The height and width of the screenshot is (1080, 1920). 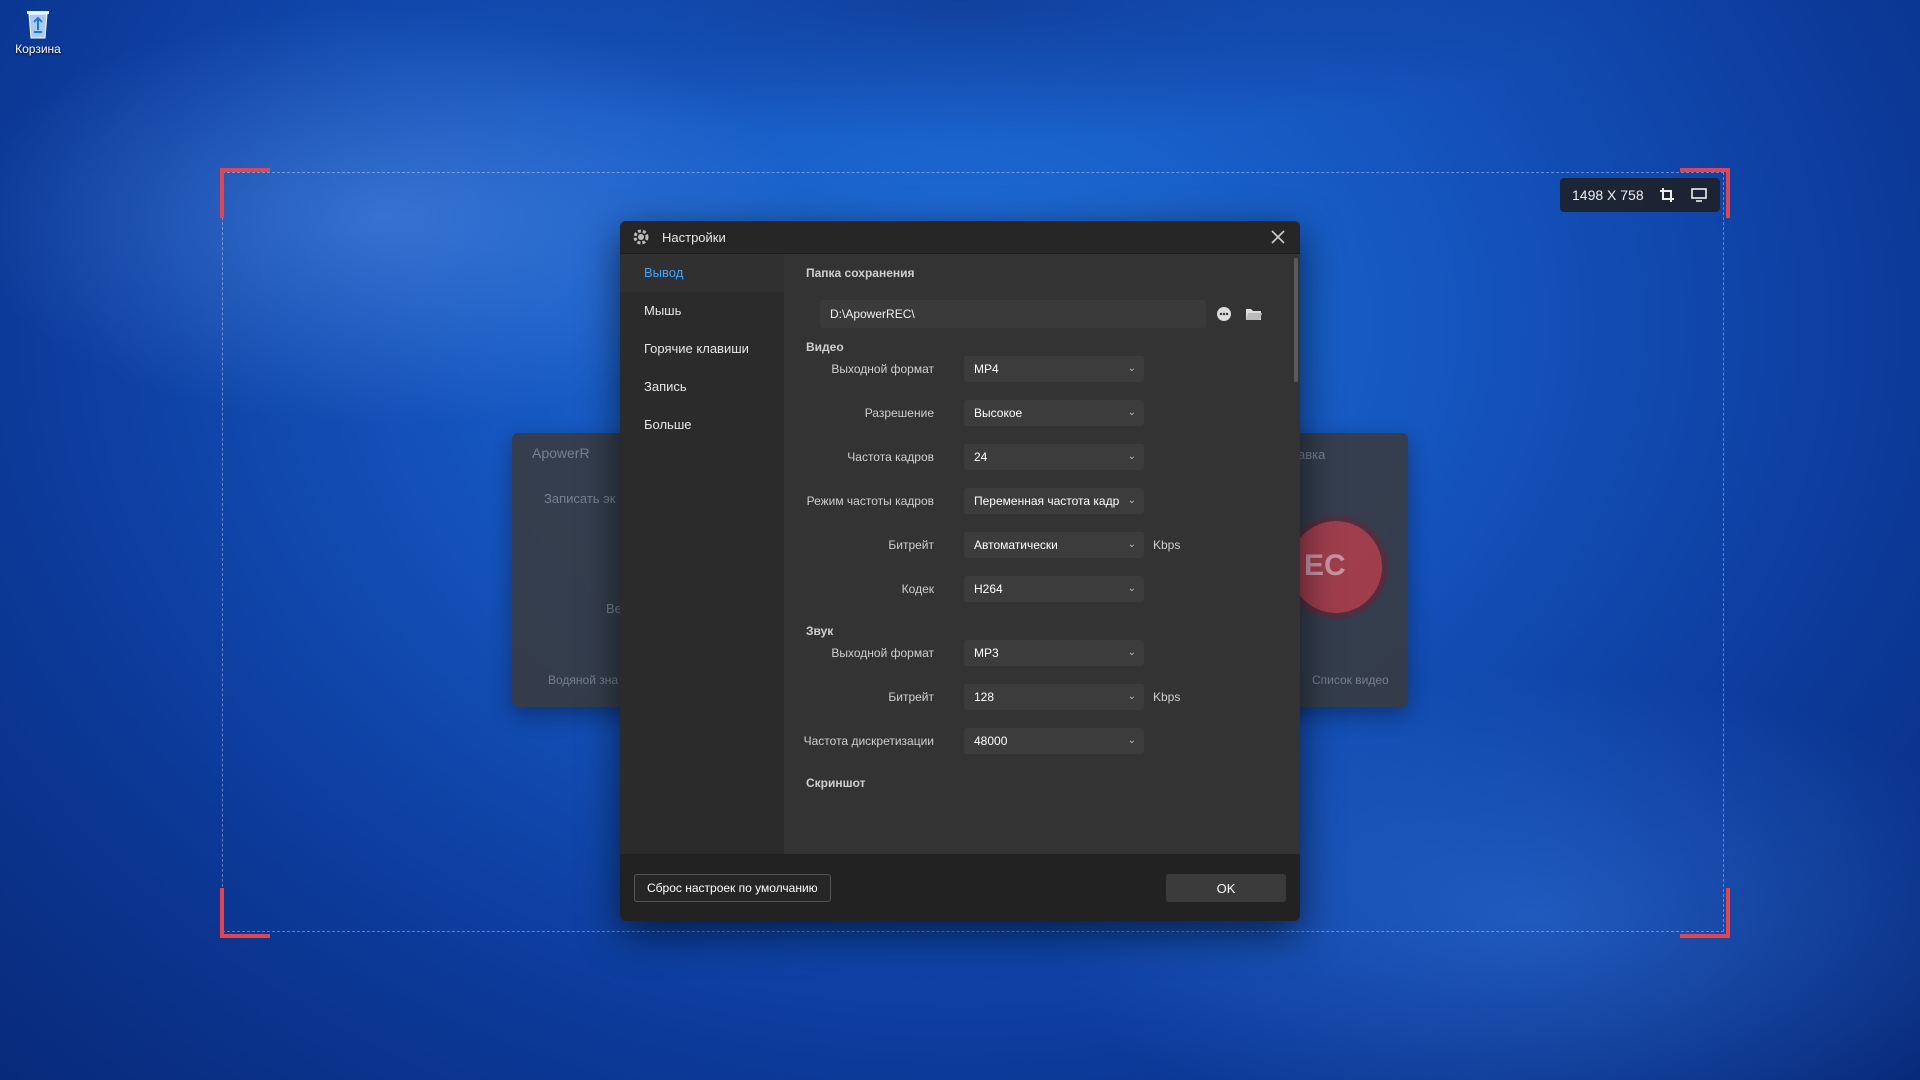 I want to click on video-bitrate-value: Автоматически, so click(x=1016, y=545).